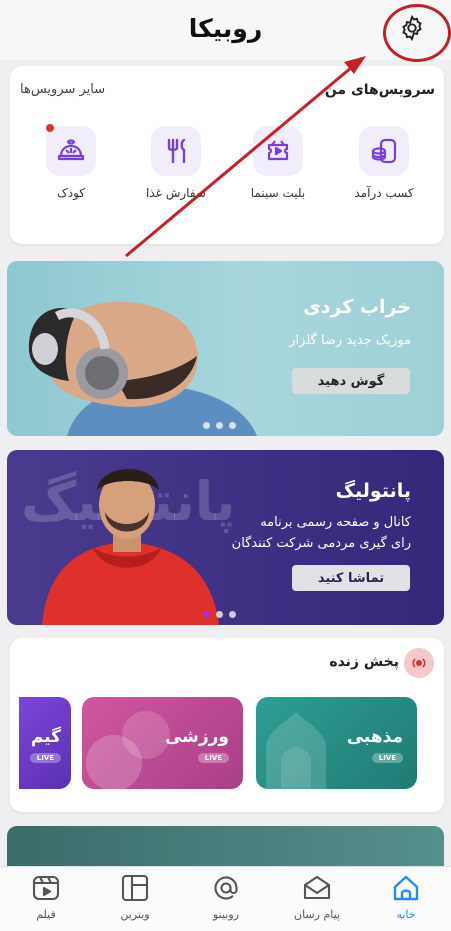 The image size is (451, 931). What do you see at coordinates (406, 888) in the screenshot?
I see `home-icon` at bounding box center [406, 888].